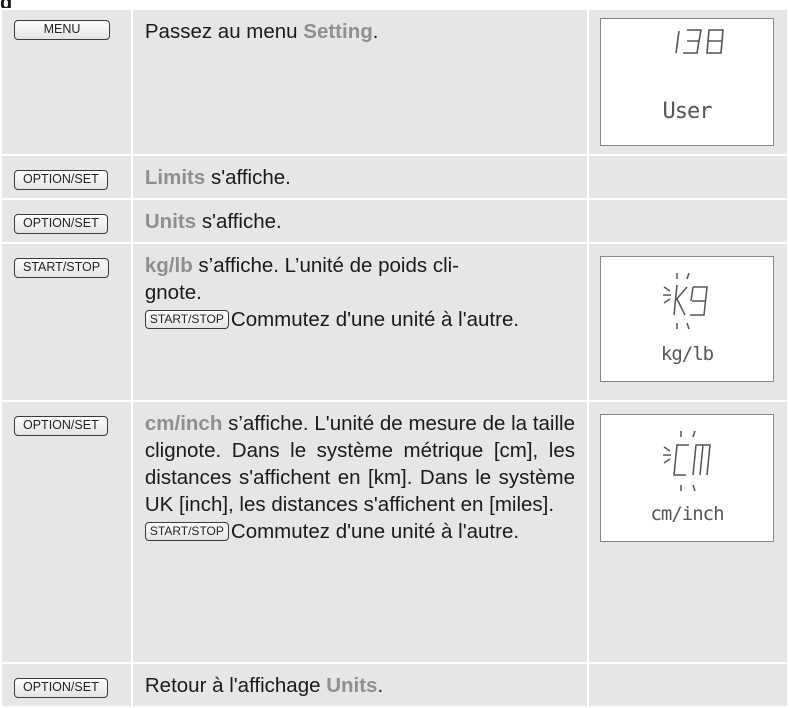  What do you see at coordinates (687, 111) in the screenshot?
I see `lcd-label-user: User` at bounding box center [687, 111].